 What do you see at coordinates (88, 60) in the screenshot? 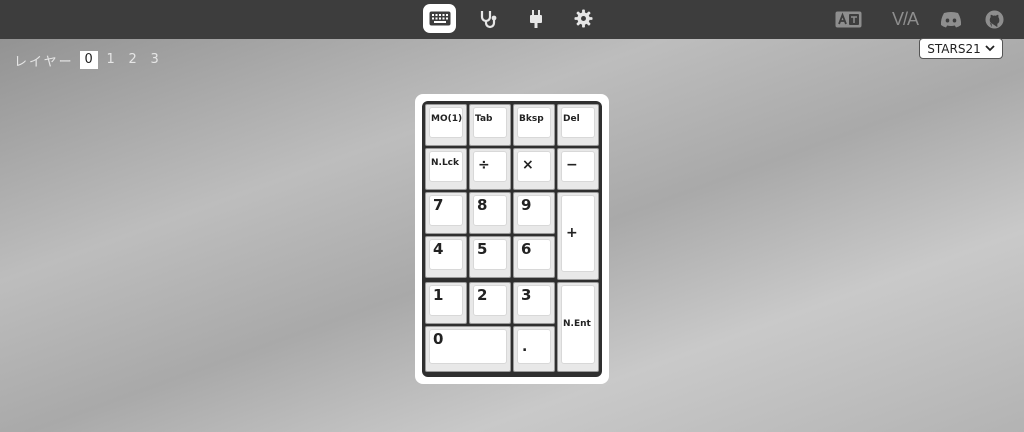
I see `layer-0-button: 0` at bounding box center [88, 60].